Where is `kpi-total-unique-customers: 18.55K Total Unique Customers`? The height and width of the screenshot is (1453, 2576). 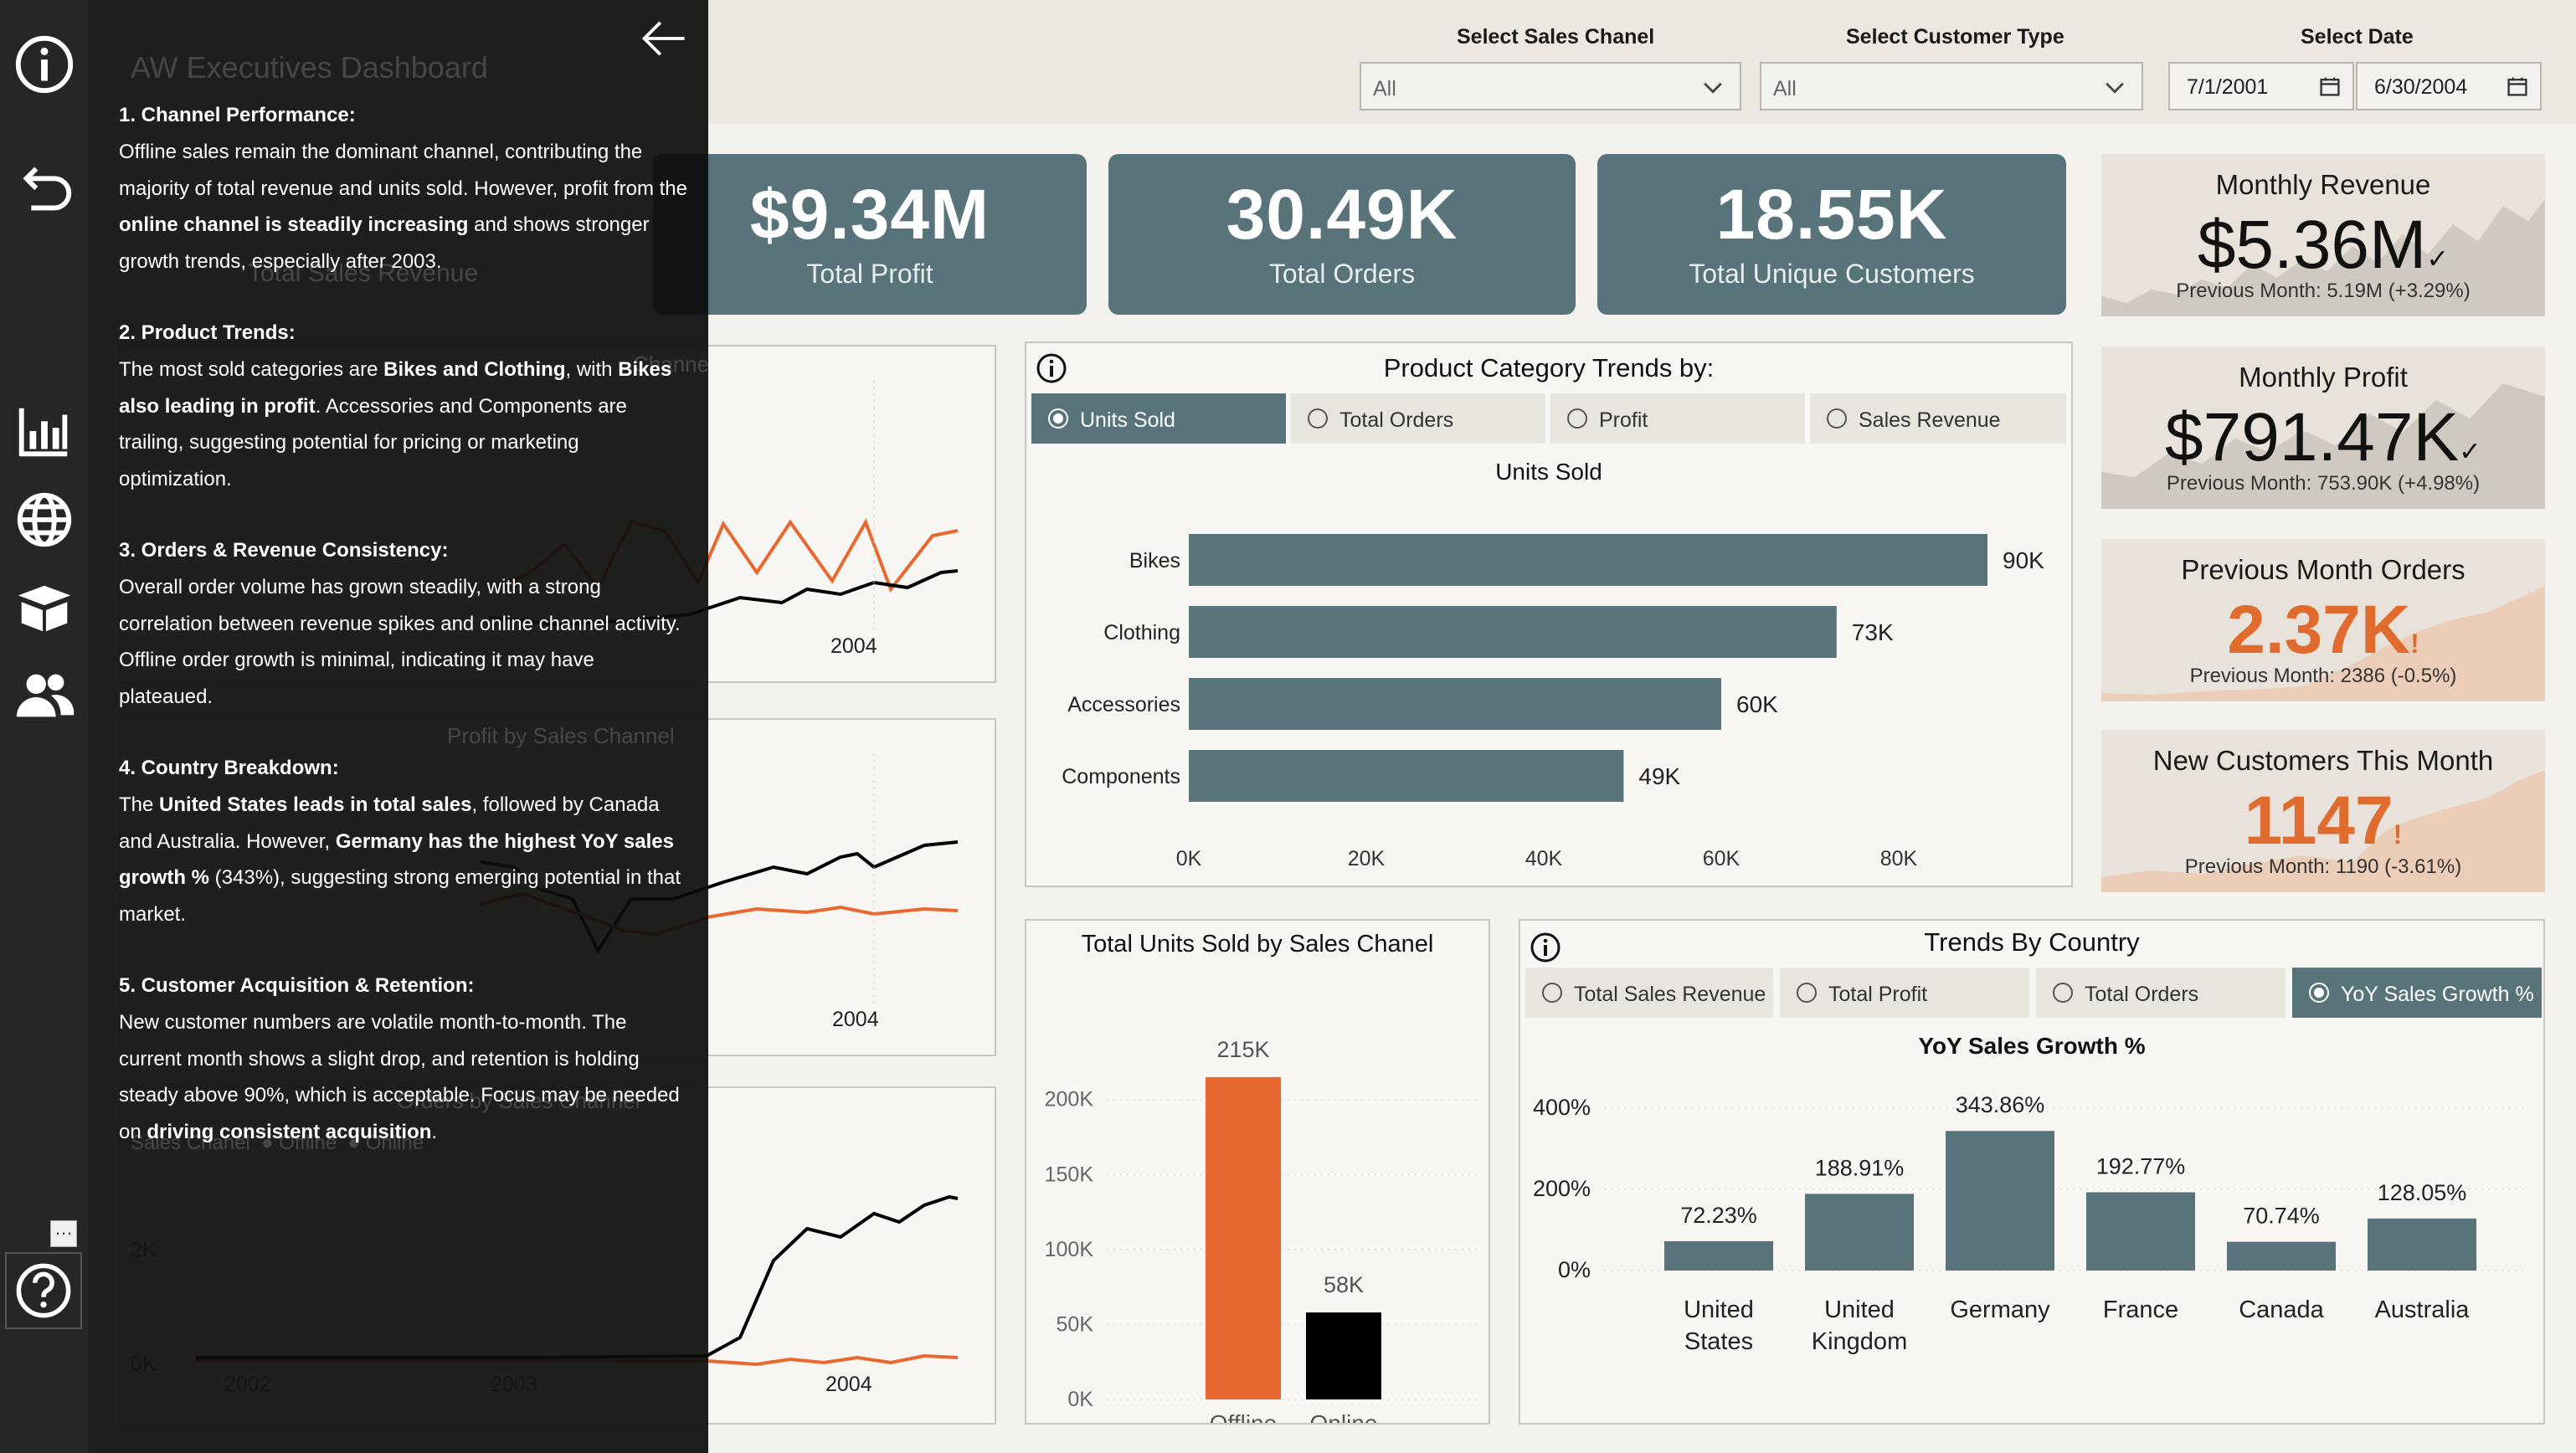
kpi-total-unique-customers: 18.55K Total Unique Customers is located at coordinates (1832, 234).